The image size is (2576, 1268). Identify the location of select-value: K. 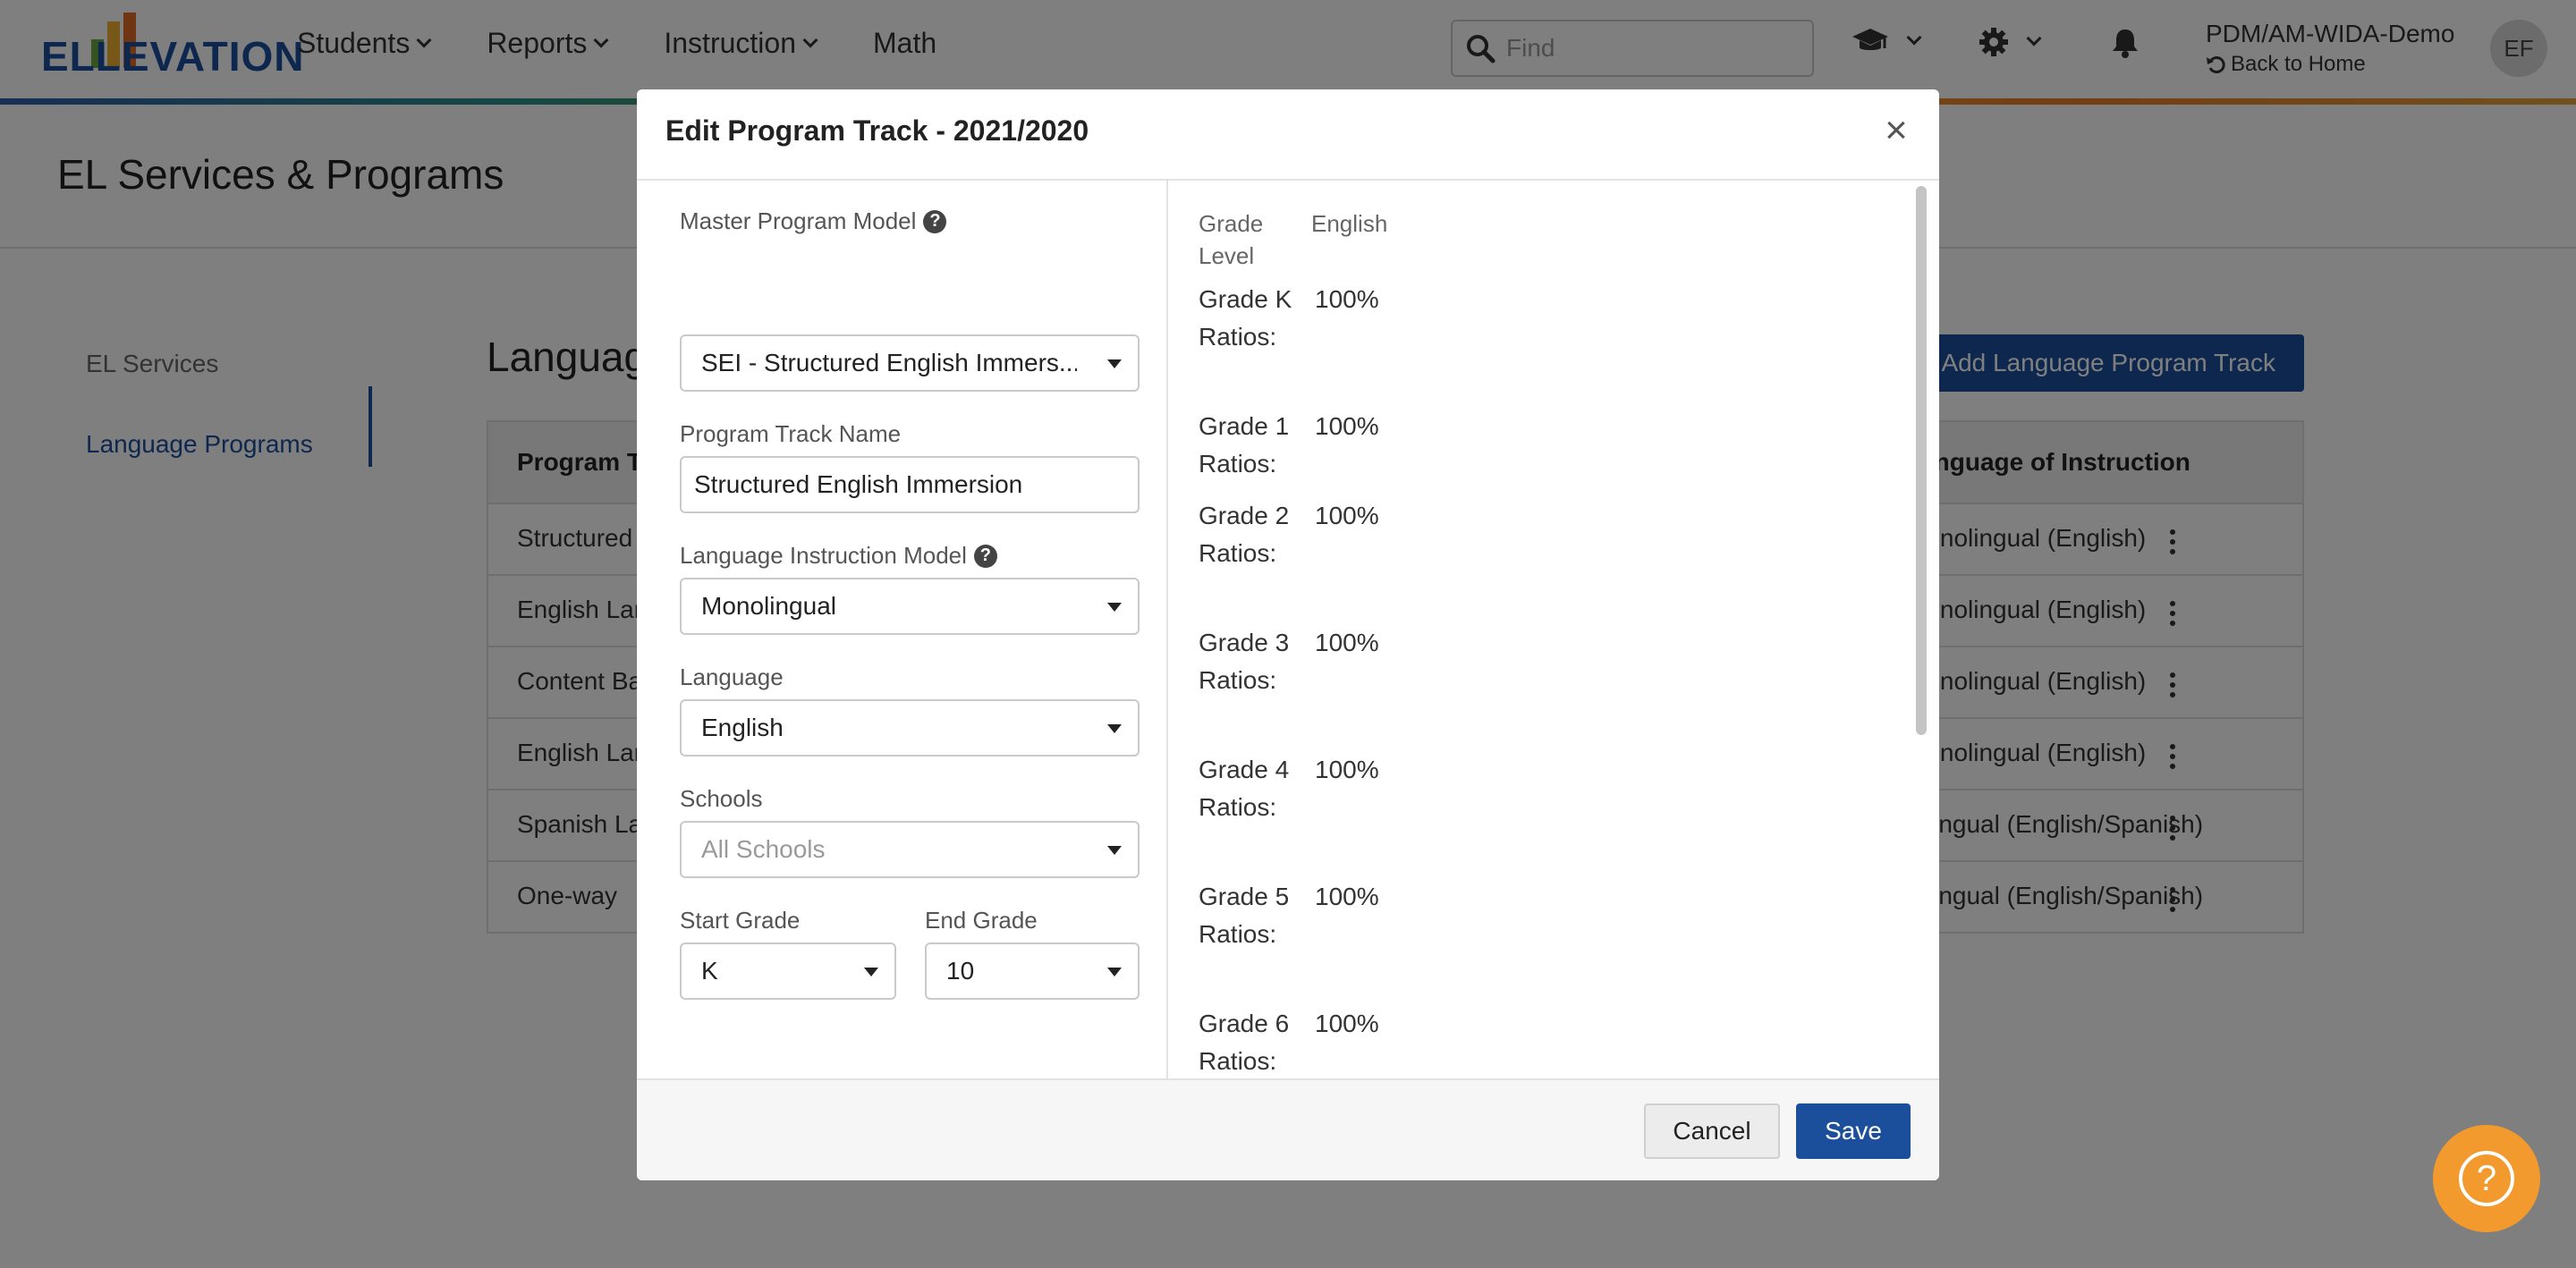
(709, 971).